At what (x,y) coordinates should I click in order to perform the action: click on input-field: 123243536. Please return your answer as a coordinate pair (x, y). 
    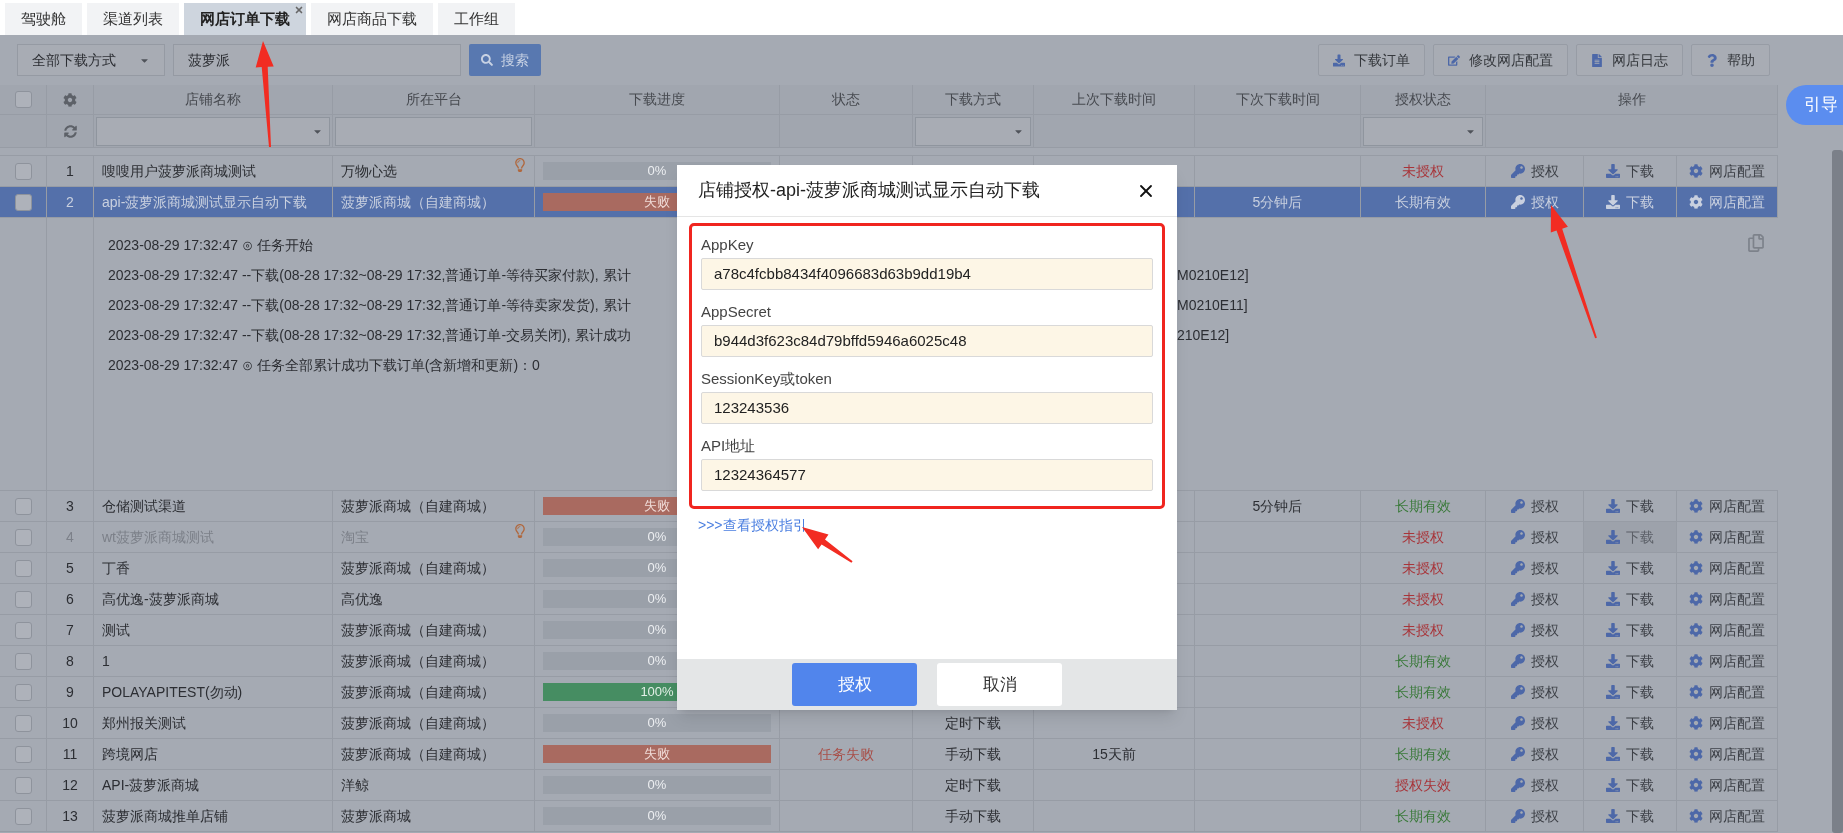
    Looking at the image, I should click on (927, 408).